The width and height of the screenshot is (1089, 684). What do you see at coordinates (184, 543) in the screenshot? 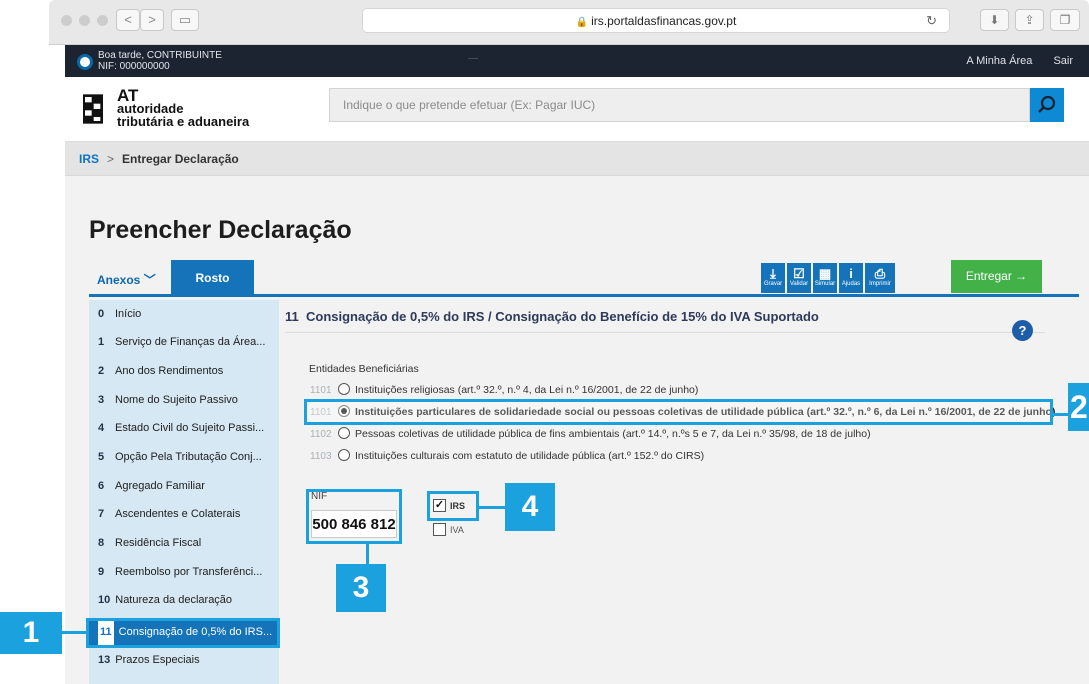
I see `sidebar-item-residencia: 8 Residência Fiscal` at bounding box center [184, 543].